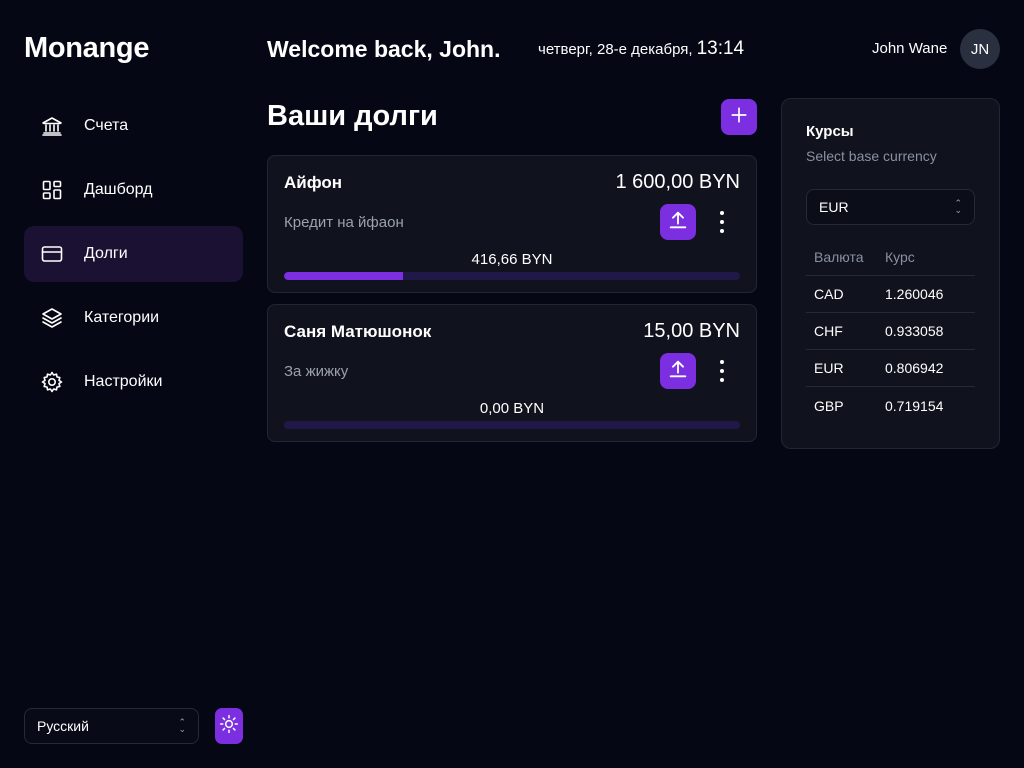 This screenshot has height=768, width=1024. I want to click on sidebar-nav: Счета Дашборд Долги Категории Настройки, so click(133, 258).